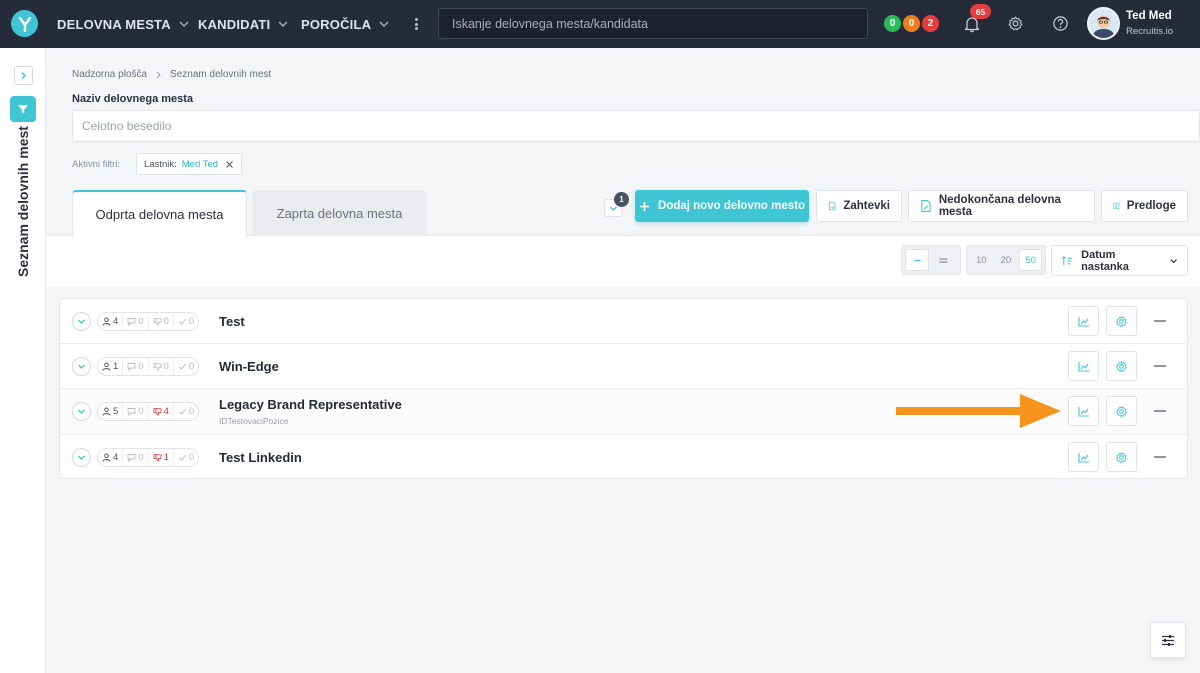  What do you see at coordinates (160, 164) in the screenshot?
I see `filter-chip-key: Lastnik:` at bounding box center [160, 164].